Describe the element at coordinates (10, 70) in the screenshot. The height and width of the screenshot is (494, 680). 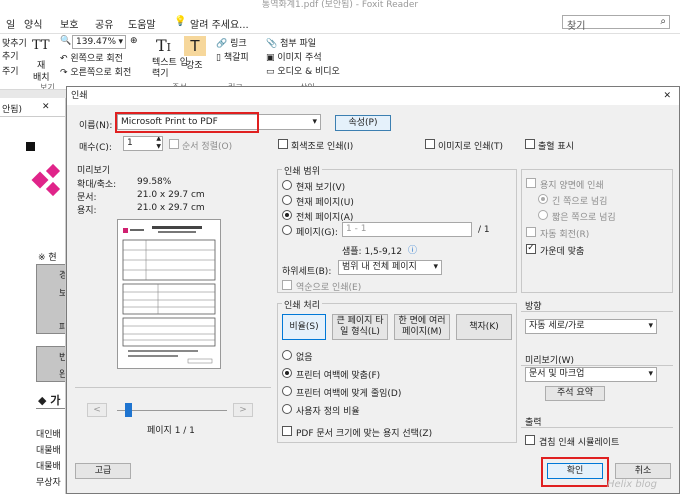
I see `ribbon-note: 주기` at that location.